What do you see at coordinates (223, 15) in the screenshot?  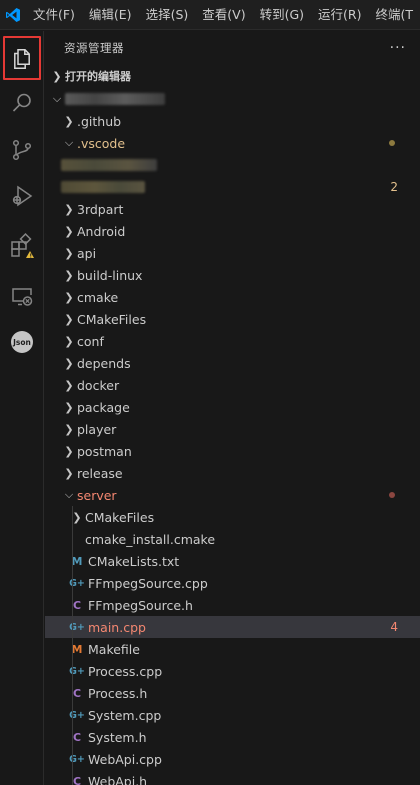 I see `menu-view: 查看(V)` at bounding box center [223, 15].